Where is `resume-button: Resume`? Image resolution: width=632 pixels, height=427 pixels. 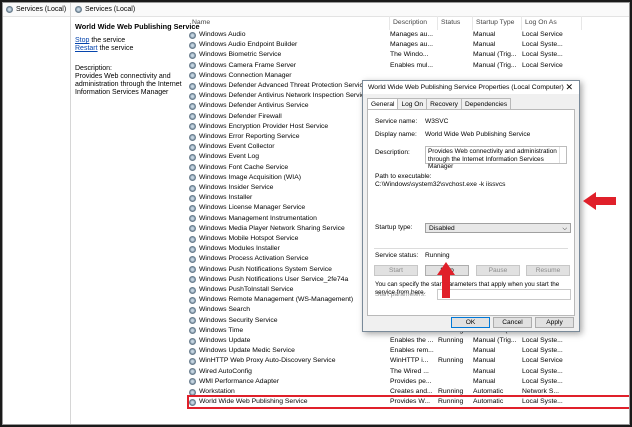
resume-button: Resume is located at coordinates (548, 270).